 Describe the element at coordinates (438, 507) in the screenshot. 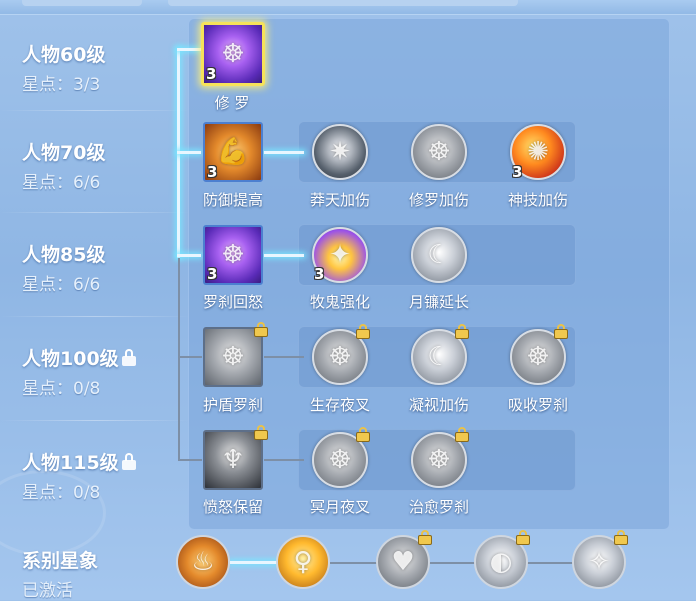

I see `skill-label: 治愈罗刹` at that location.